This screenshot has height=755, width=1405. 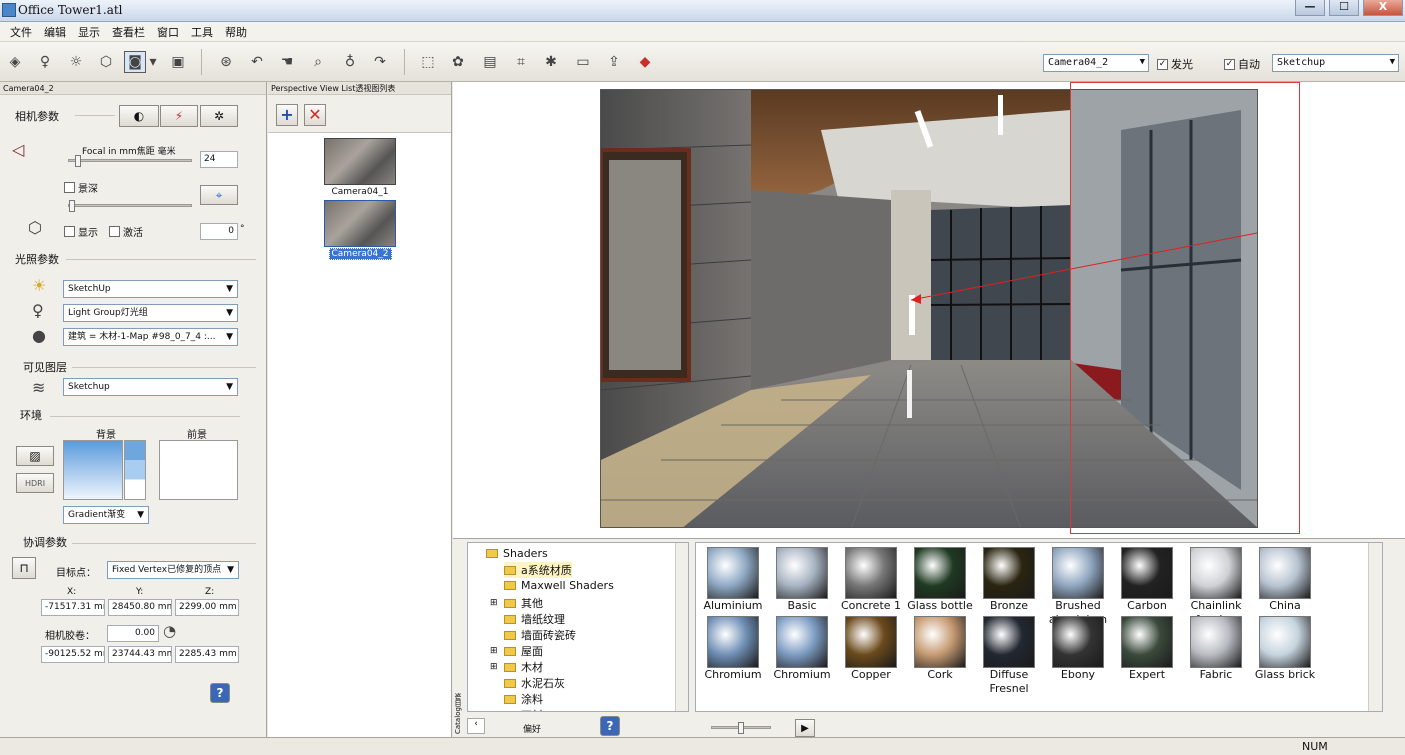 I want to click on light-group-select: Light Group灯光组 ▼, so click(x=150, y=313).